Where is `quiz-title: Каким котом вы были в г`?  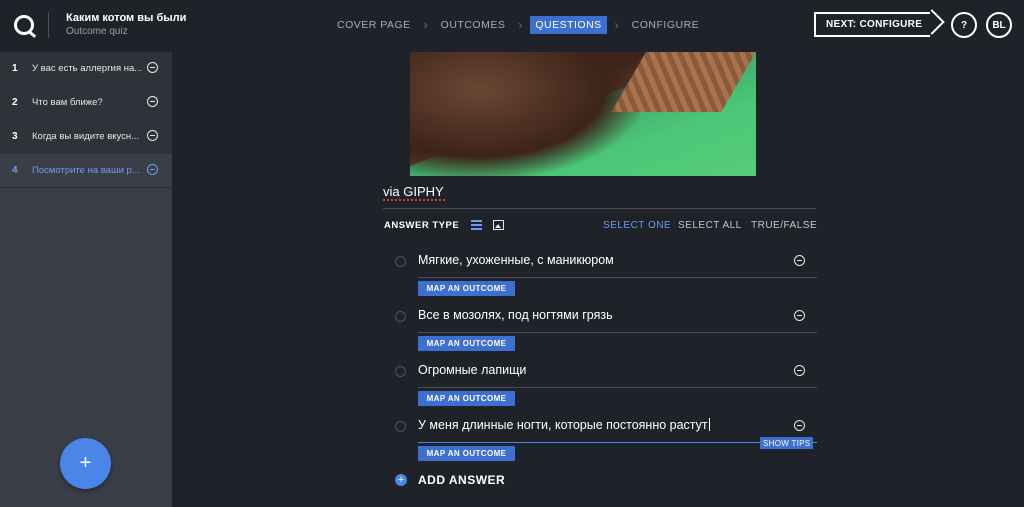
quiz-title: Каким котом вы были в г is located at coordinates (128, 18).